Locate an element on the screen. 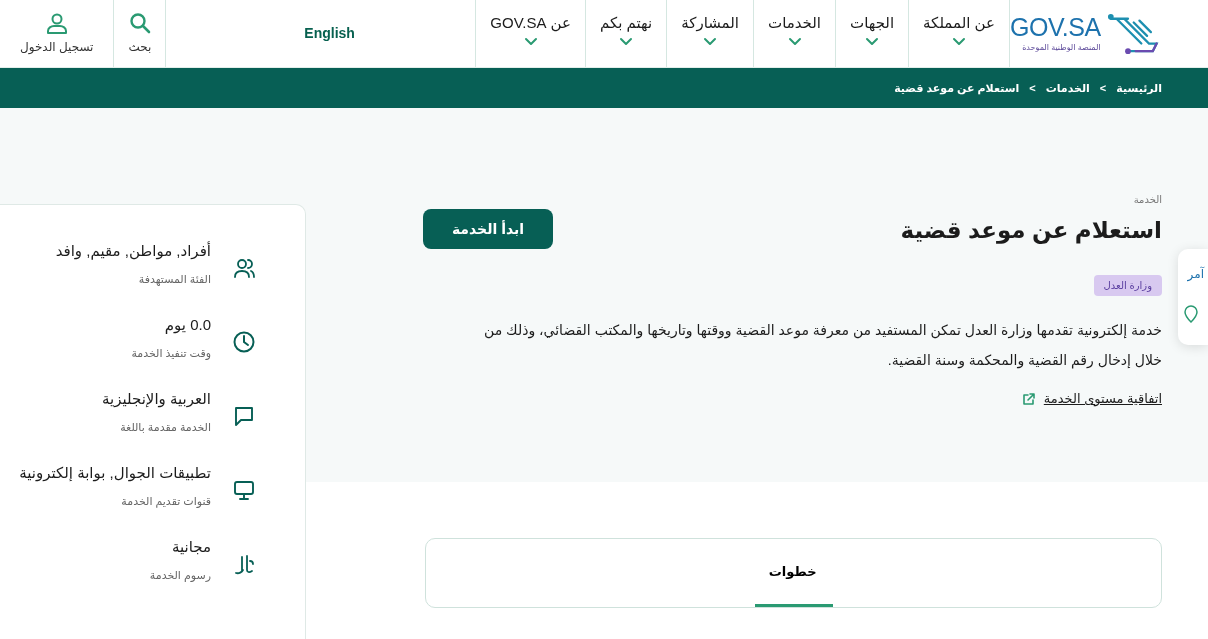 This screenshot has height=639, width=1208. sla-link: اتفاقية مستوى الخدمة is located at coordinates (1102, 399).